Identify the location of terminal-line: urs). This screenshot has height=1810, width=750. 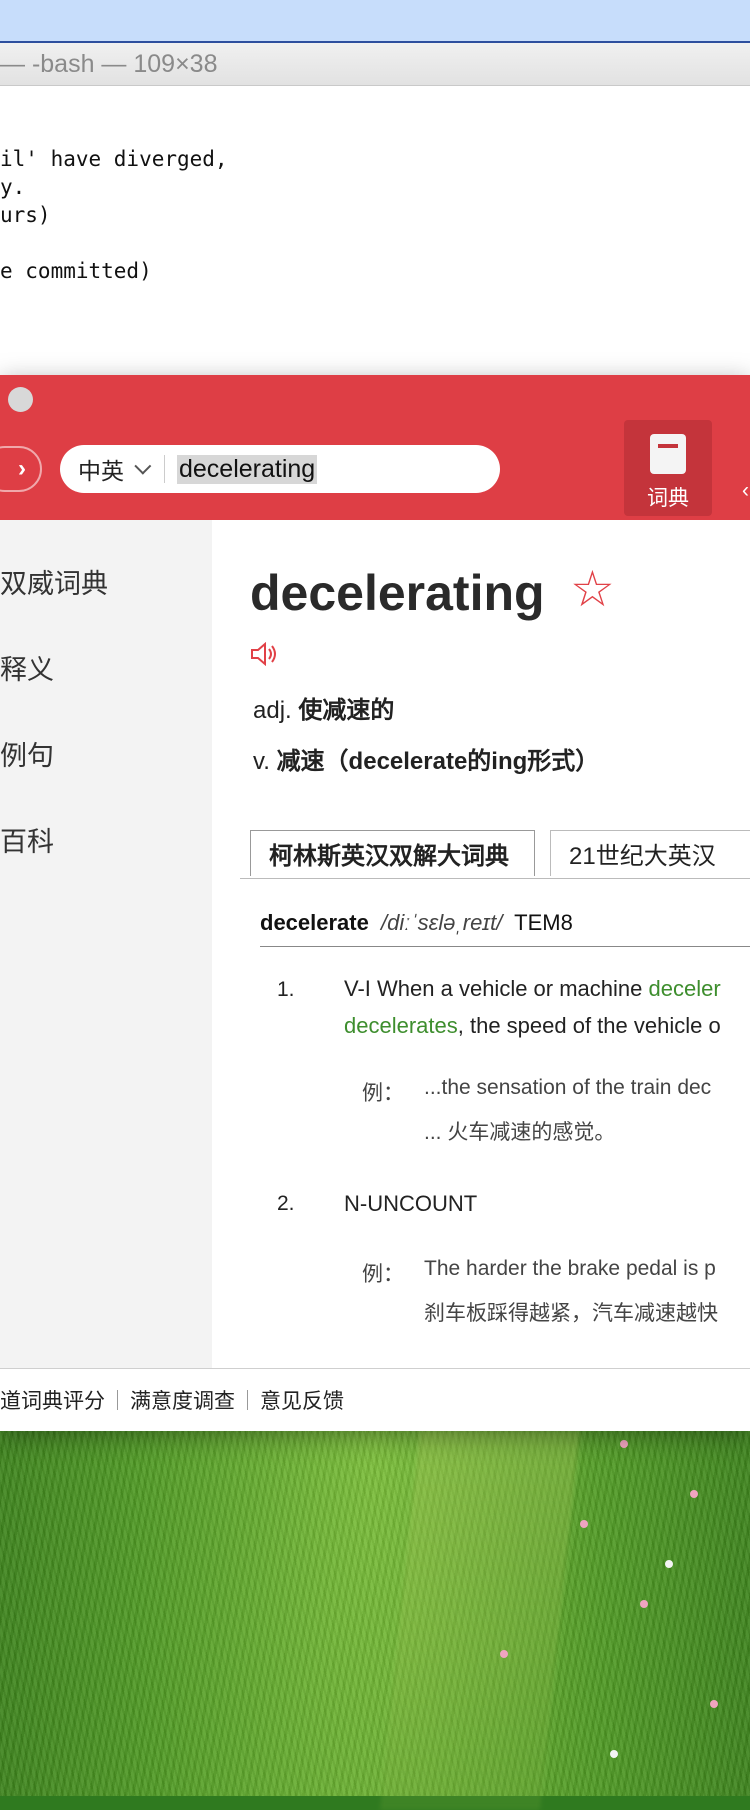
(25, 215).